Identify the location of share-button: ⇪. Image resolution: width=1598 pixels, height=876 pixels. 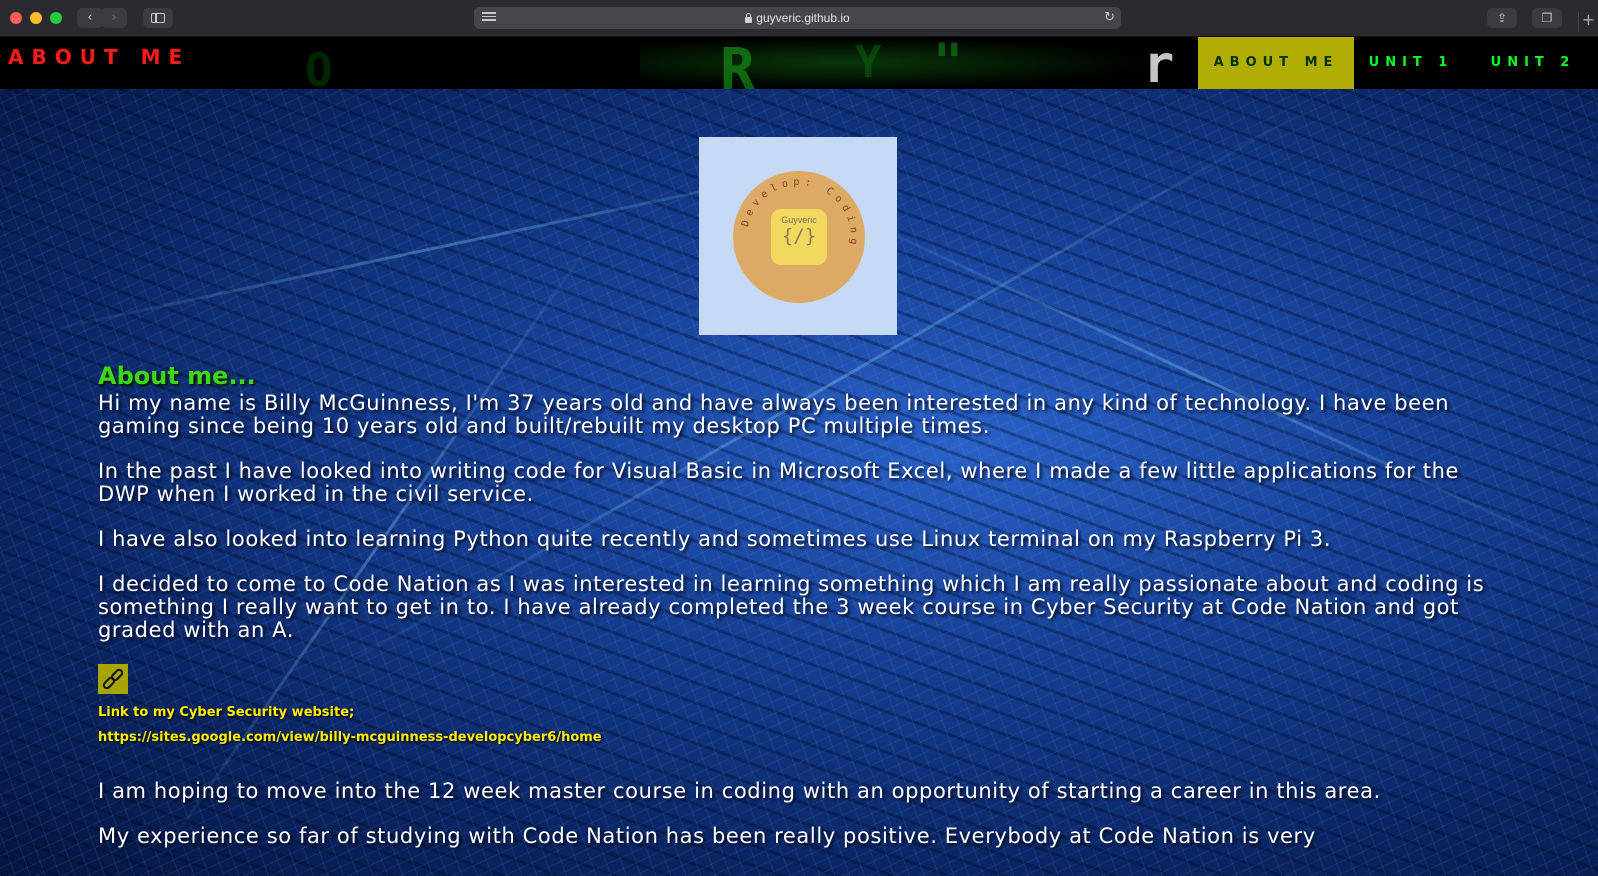
(1502, 18).